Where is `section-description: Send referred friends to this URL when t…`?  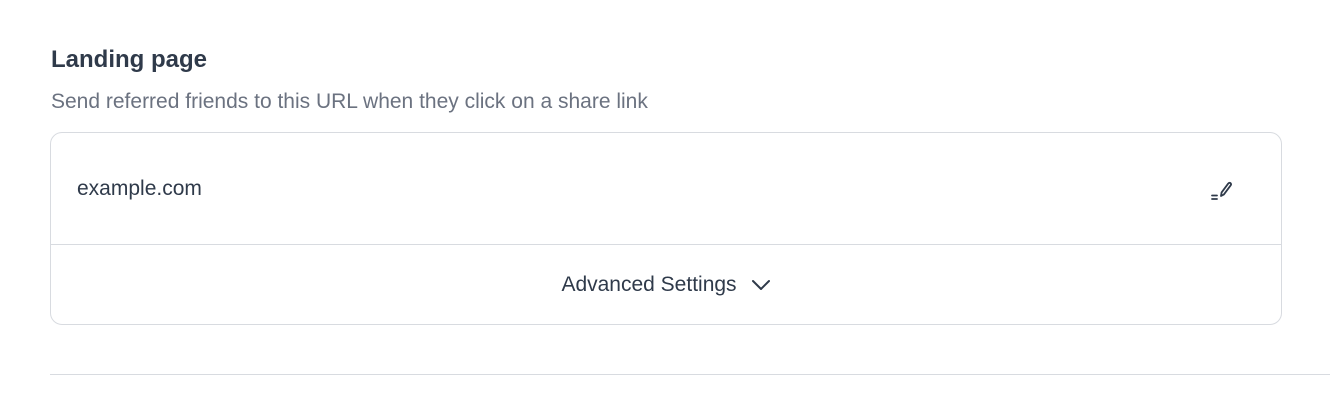
section-description: Send referred friends to this URL when t… is located at coordinates (349, 101).